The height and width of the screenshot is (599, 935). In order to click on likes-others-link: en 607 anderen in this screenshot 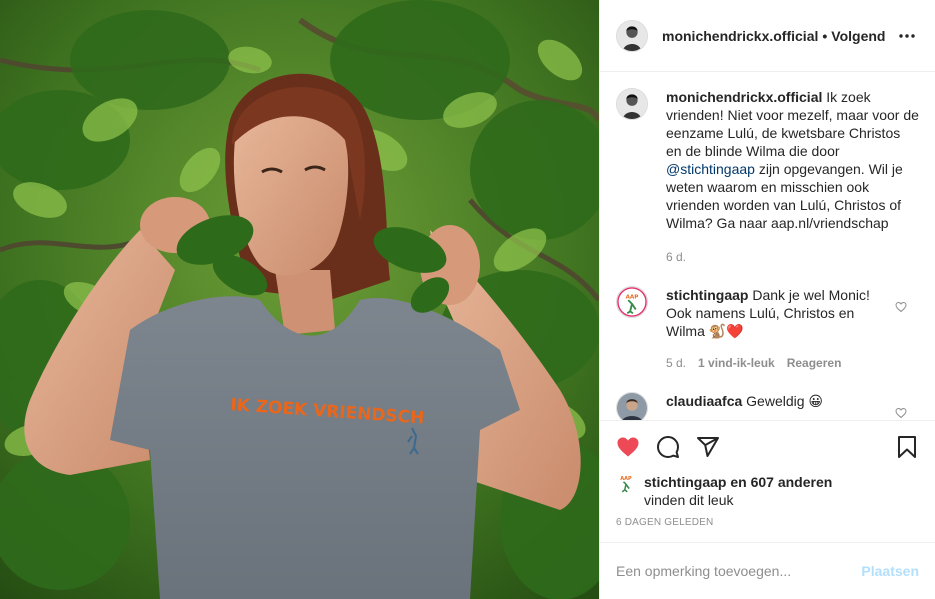, I will do `click(781, 482)`.